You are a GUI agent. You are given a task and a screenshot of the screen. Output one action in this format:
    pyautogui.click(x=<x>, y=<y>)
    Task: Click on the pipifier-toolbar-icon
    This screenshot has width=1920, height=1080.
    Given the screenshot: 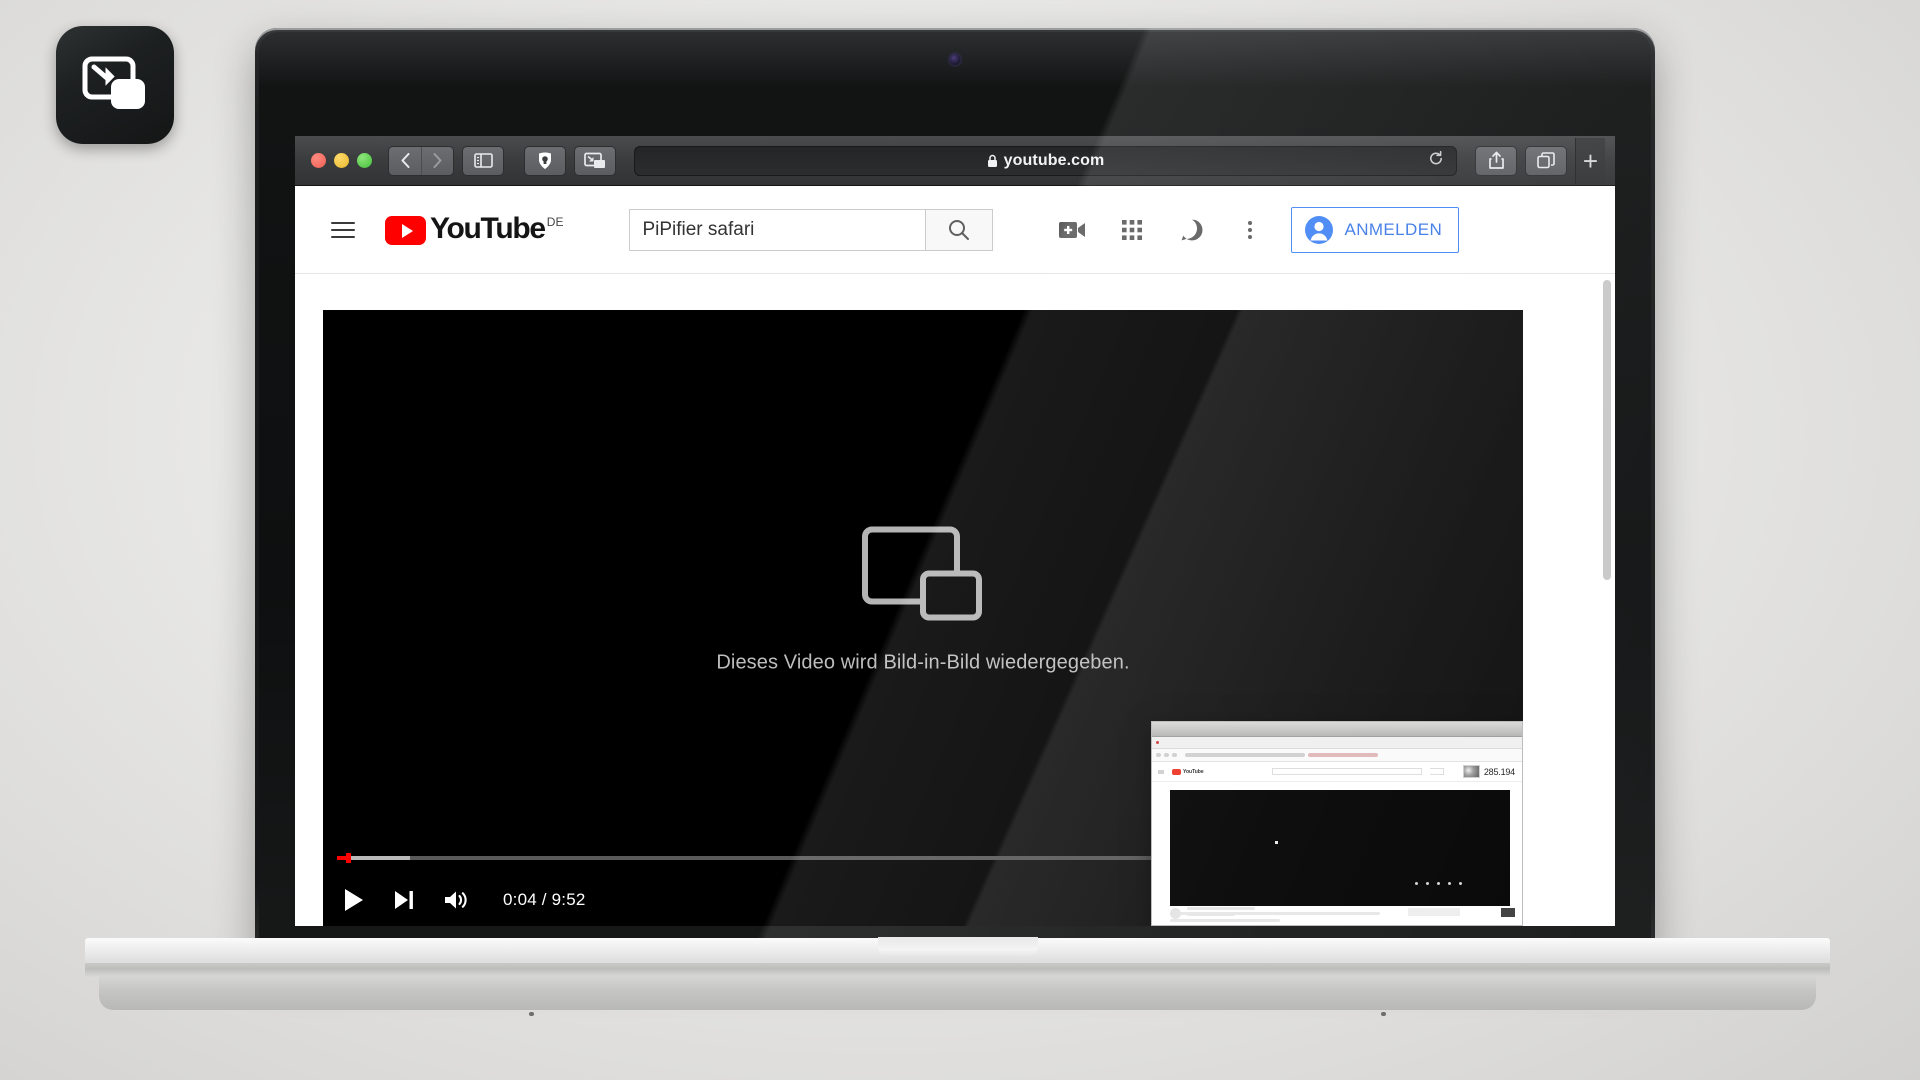 What is the action you would take?
    pyautogui.click(x=595, y=160)
    